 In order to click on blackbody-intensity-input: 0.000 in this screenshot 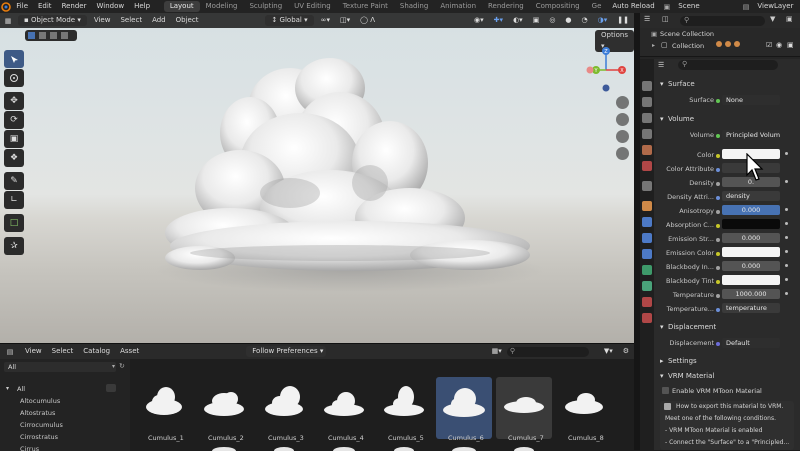, I will do `click(751, 266)`.